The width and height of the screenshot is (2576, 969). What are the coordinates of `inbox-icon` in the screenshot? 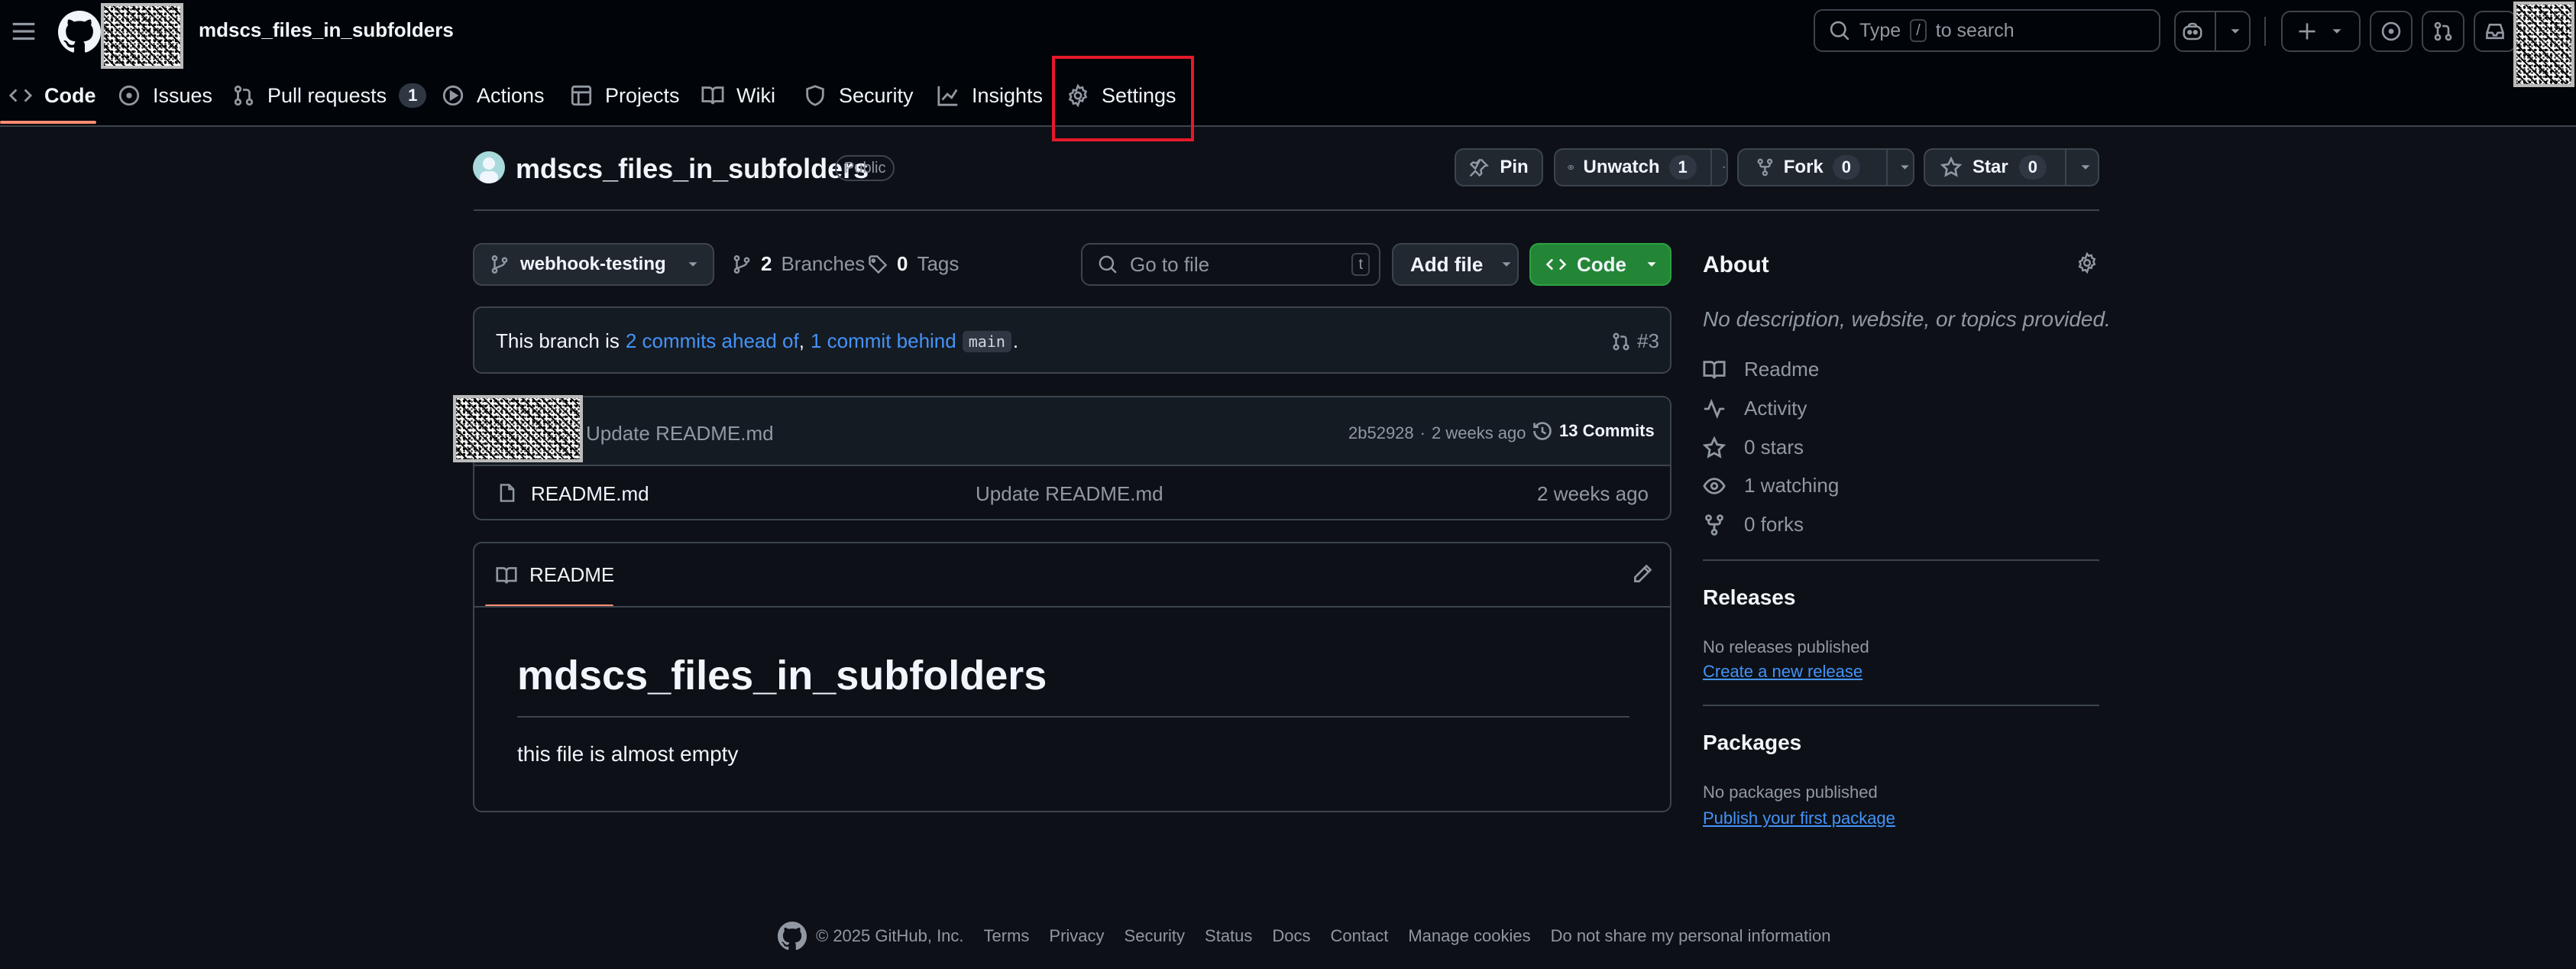 It's located at (2495, 32).